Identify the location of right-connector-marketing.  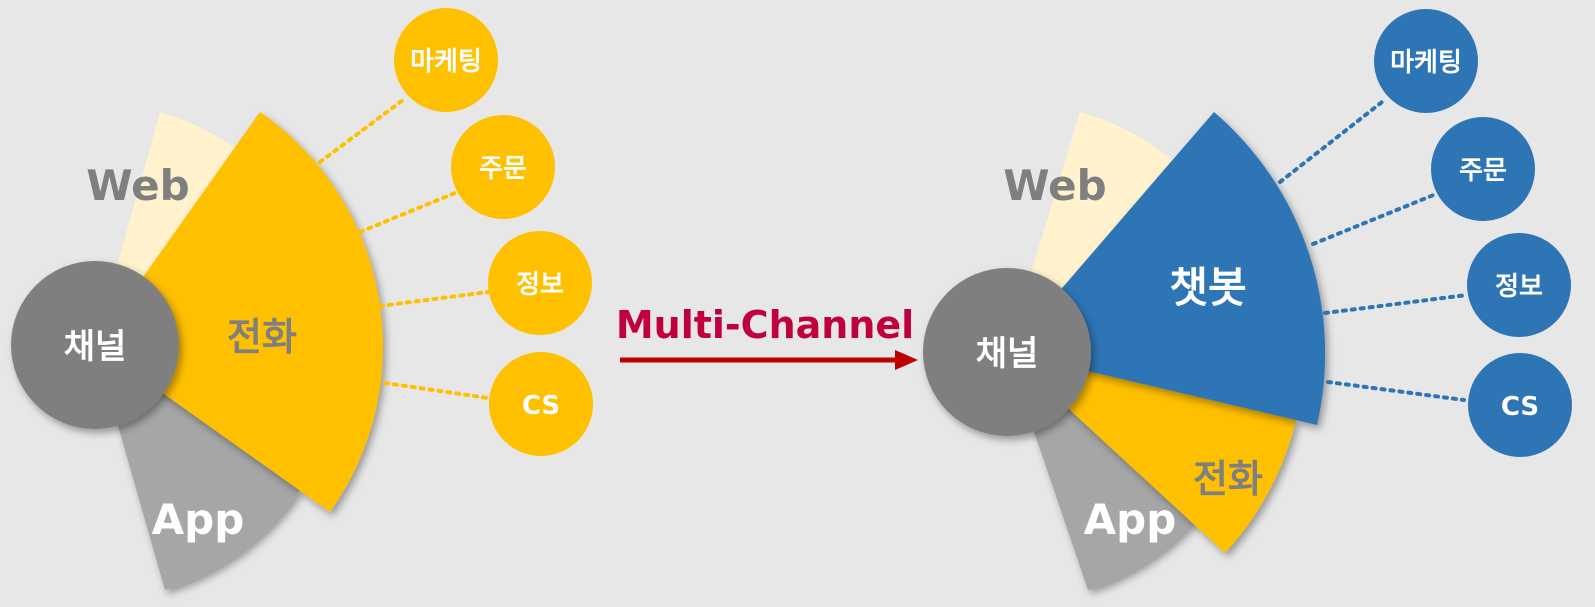
(1331, 142).